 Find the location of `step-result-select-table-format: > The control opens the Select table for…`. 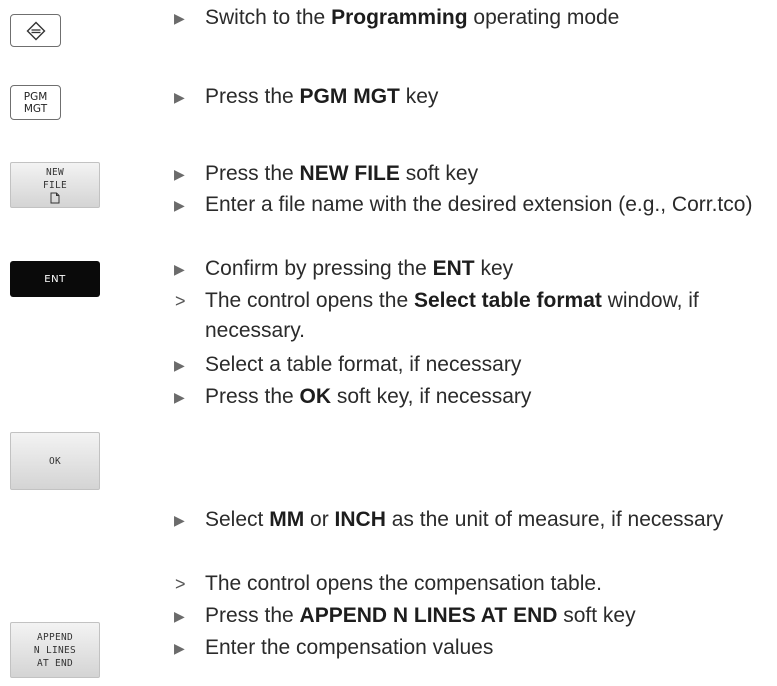

step-result-select-table-format: > The control opens the Select table for… is located at coordinates (469, 316).